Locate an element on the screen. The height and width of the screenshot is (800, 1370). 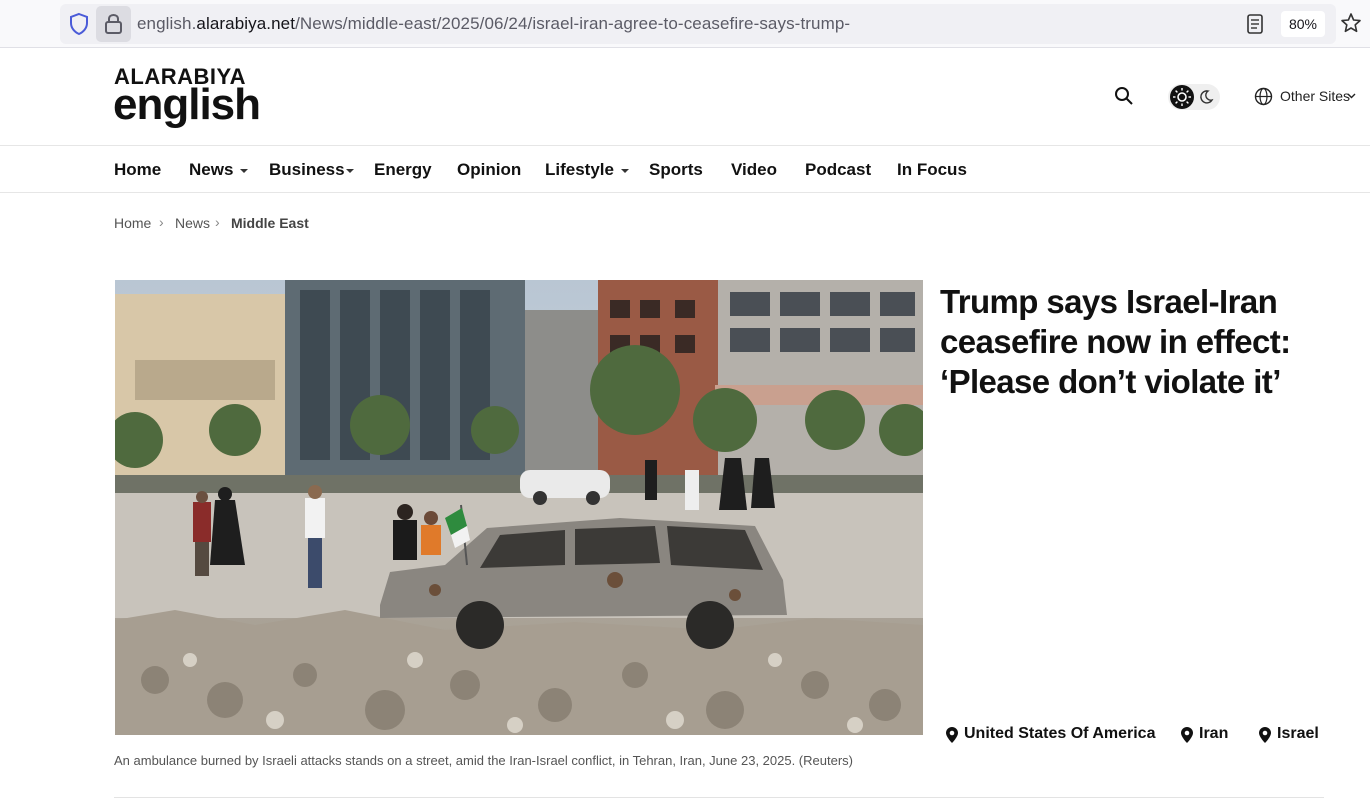
nav-news-dropdown-caret is located at coordinates (244, 171).